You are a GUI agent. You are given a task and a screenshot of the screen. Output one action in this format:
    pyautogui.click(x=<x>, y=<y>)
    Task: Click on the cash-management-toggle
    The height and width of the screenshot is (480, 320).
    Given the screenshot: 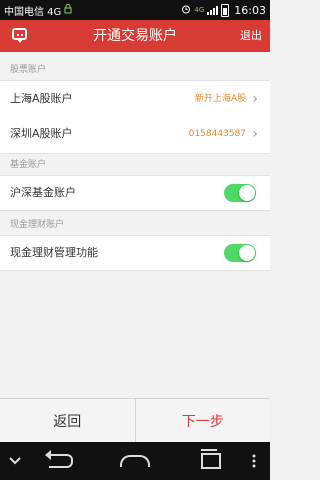 What is the action you would take?
    pyautogui.click(x=240, y=253)
    